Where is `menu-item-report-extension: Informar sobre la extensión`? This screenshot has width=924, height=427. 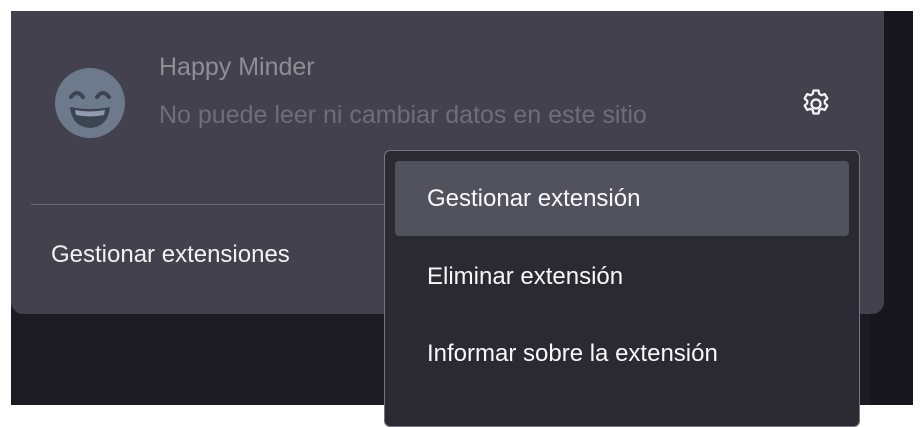 menu-item-report-extension: Informar sobre la extensión is located at coordinates (622, 353).